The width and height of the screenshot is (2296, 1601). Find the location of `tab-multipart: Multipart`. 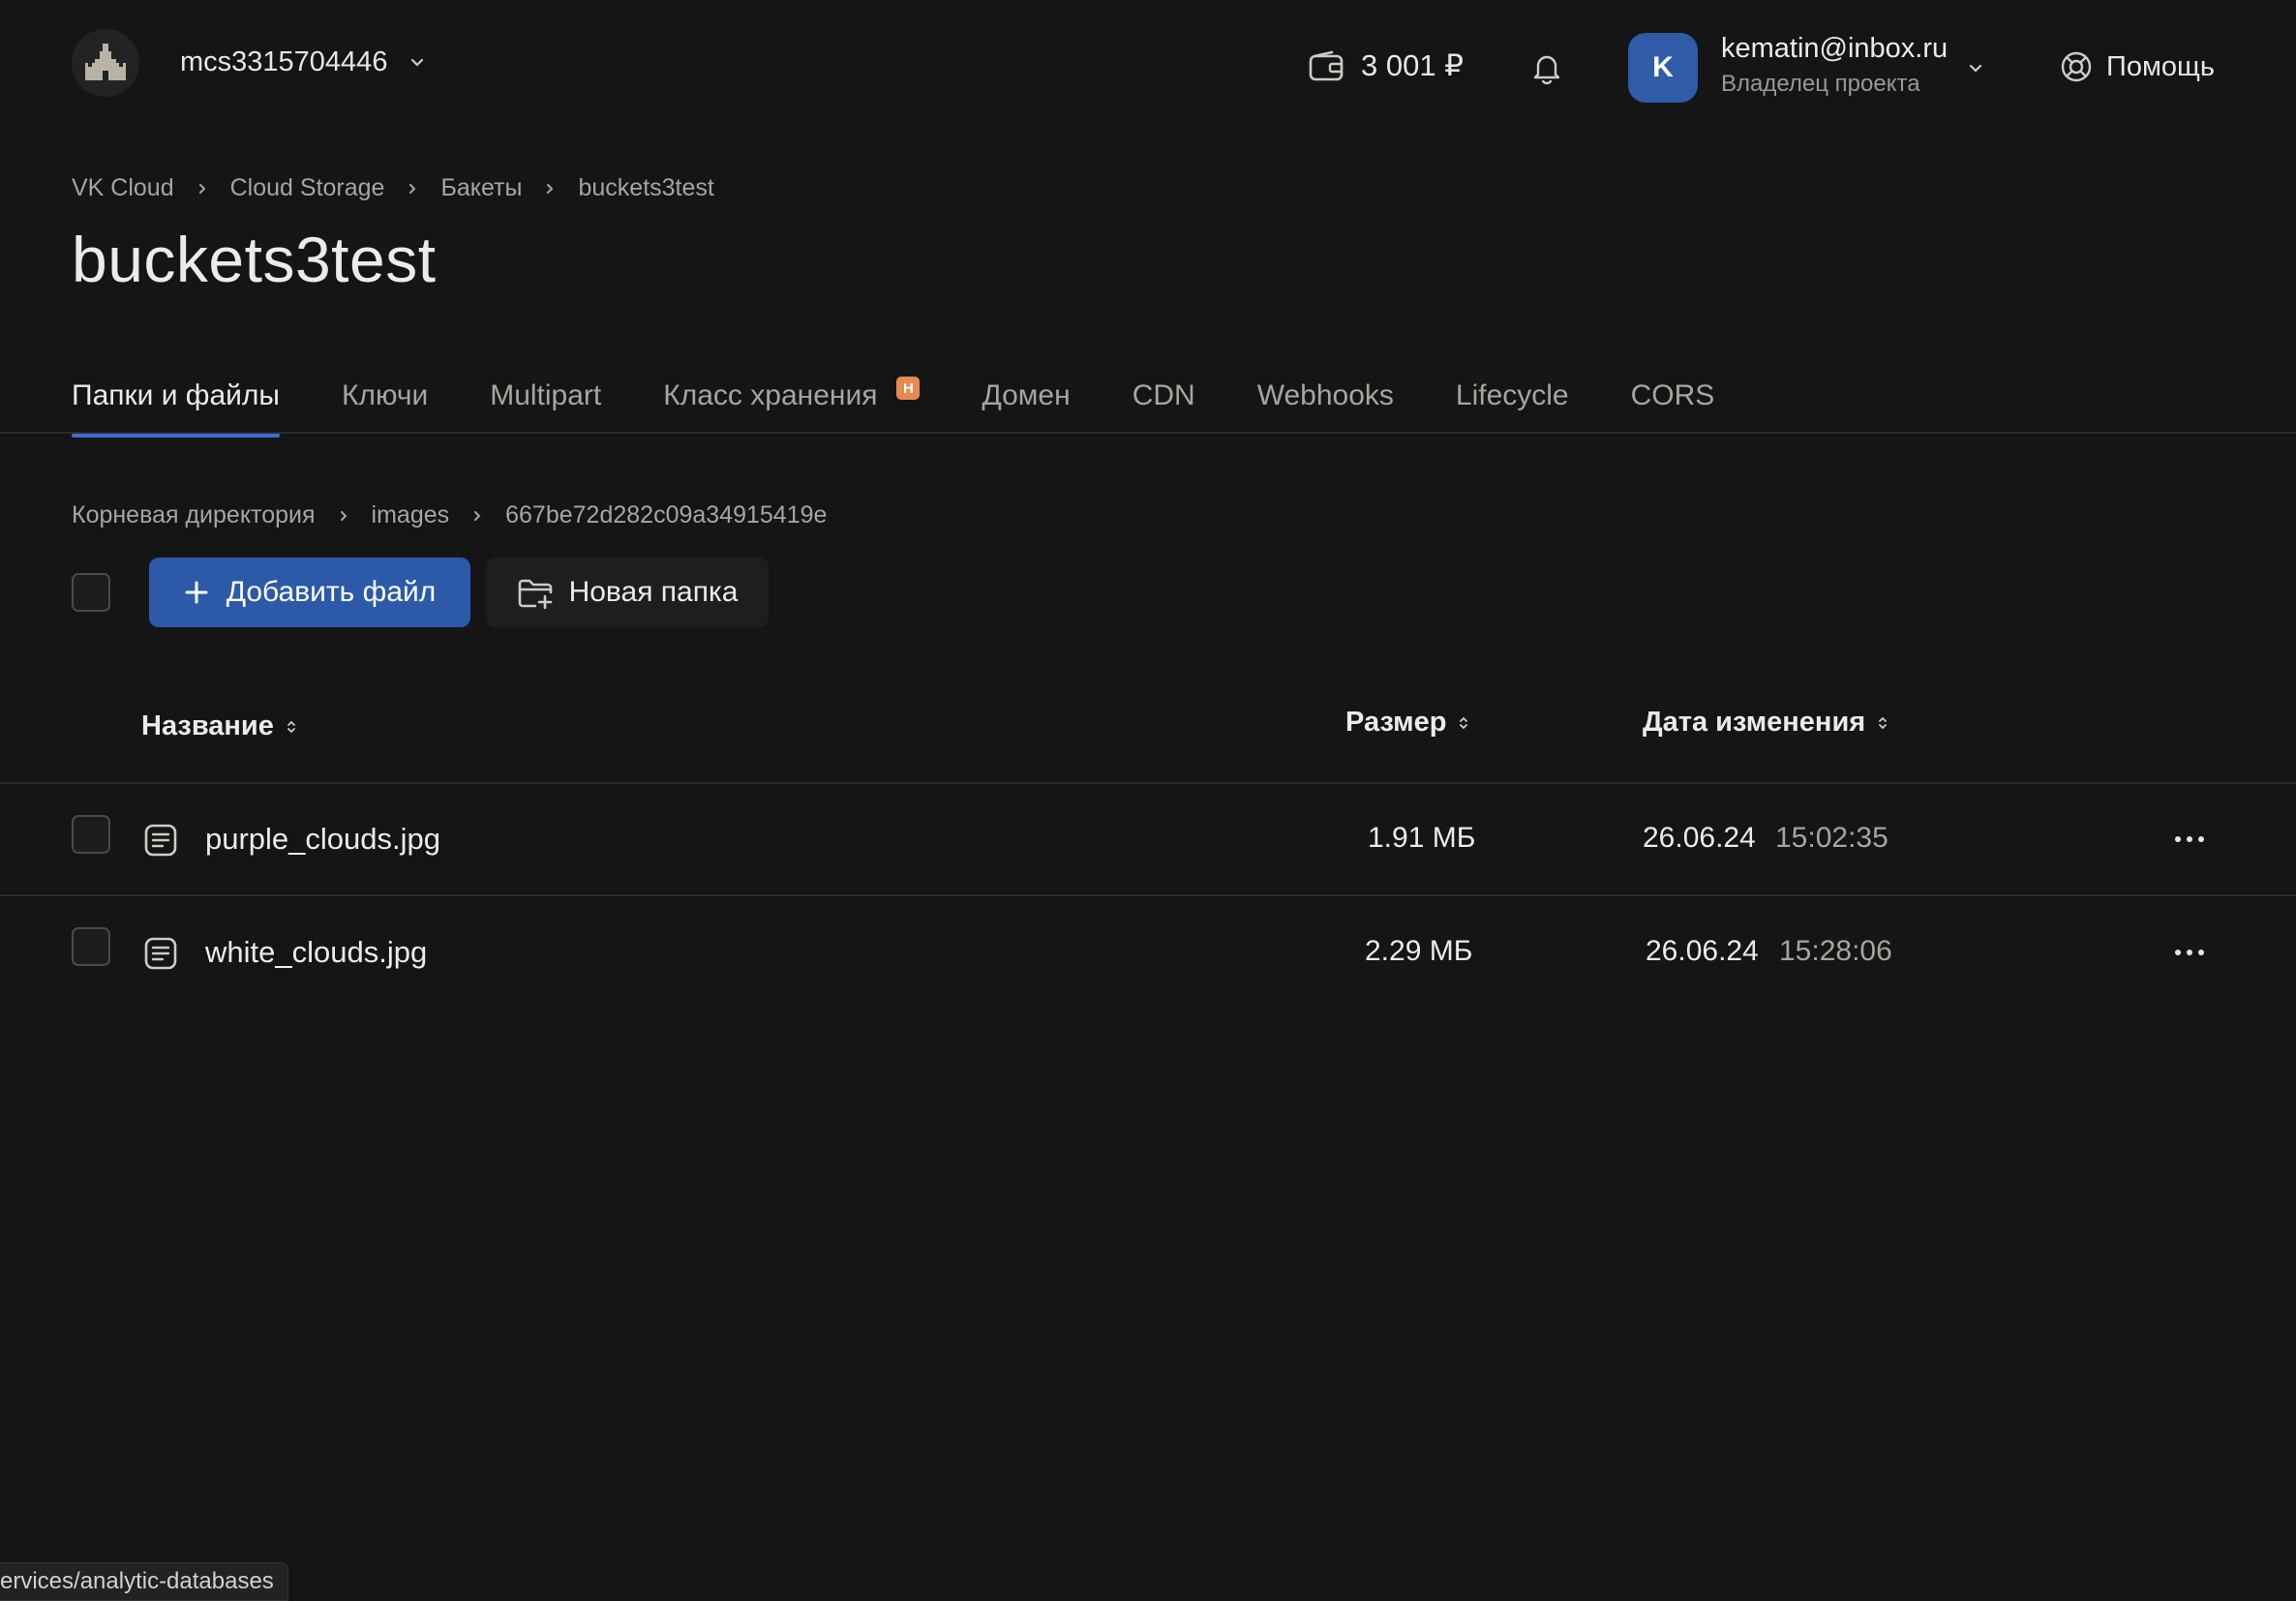

tab-multipart: Multipart is located at coordinates (545, 408).